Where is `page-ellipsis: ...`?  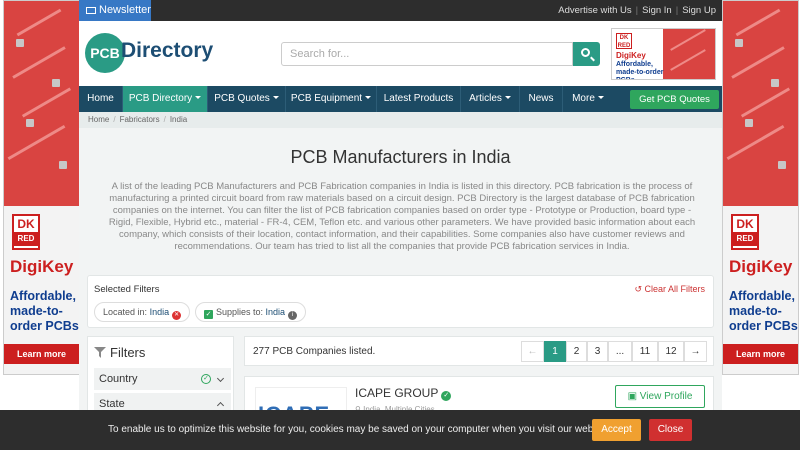
page-ellipsis: ... is located at coordinates (620, 351).